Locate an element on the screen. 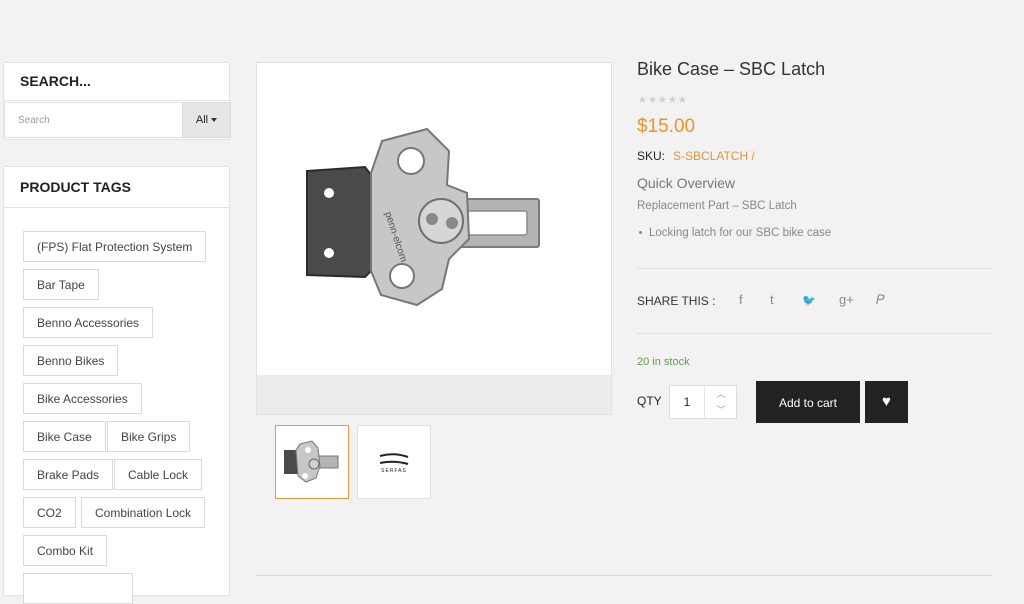 The height and width of the screenshot is (604, 1024). serfas-logo-text: SERFAS is located at coordinates (394, 471).